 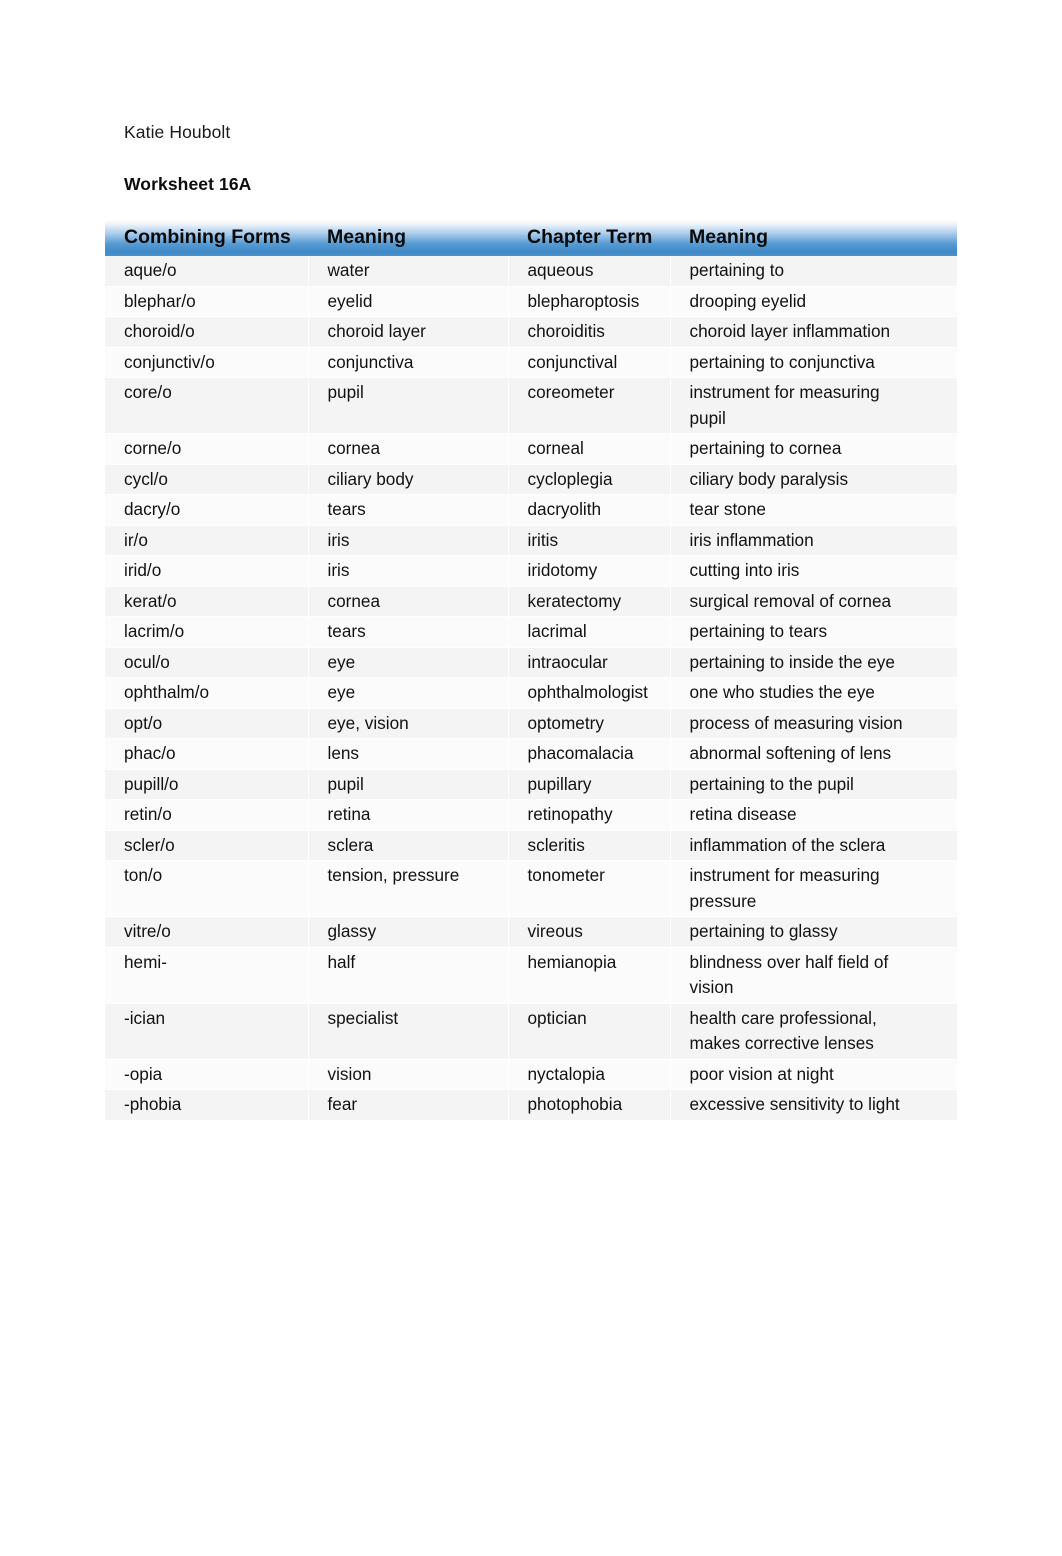 I want to click on cell-form-meaning: water, so click(x=408, y=271).